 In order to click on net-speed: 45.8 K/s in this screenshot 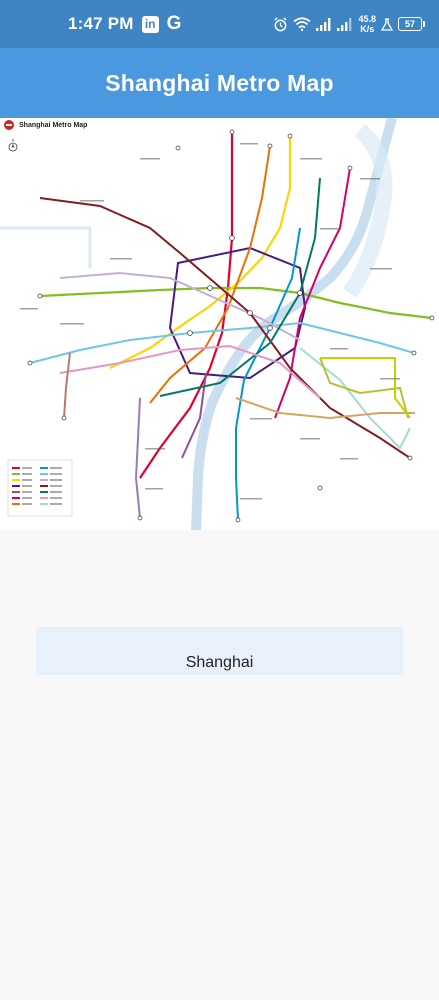, I will do `click(367, 24)`.